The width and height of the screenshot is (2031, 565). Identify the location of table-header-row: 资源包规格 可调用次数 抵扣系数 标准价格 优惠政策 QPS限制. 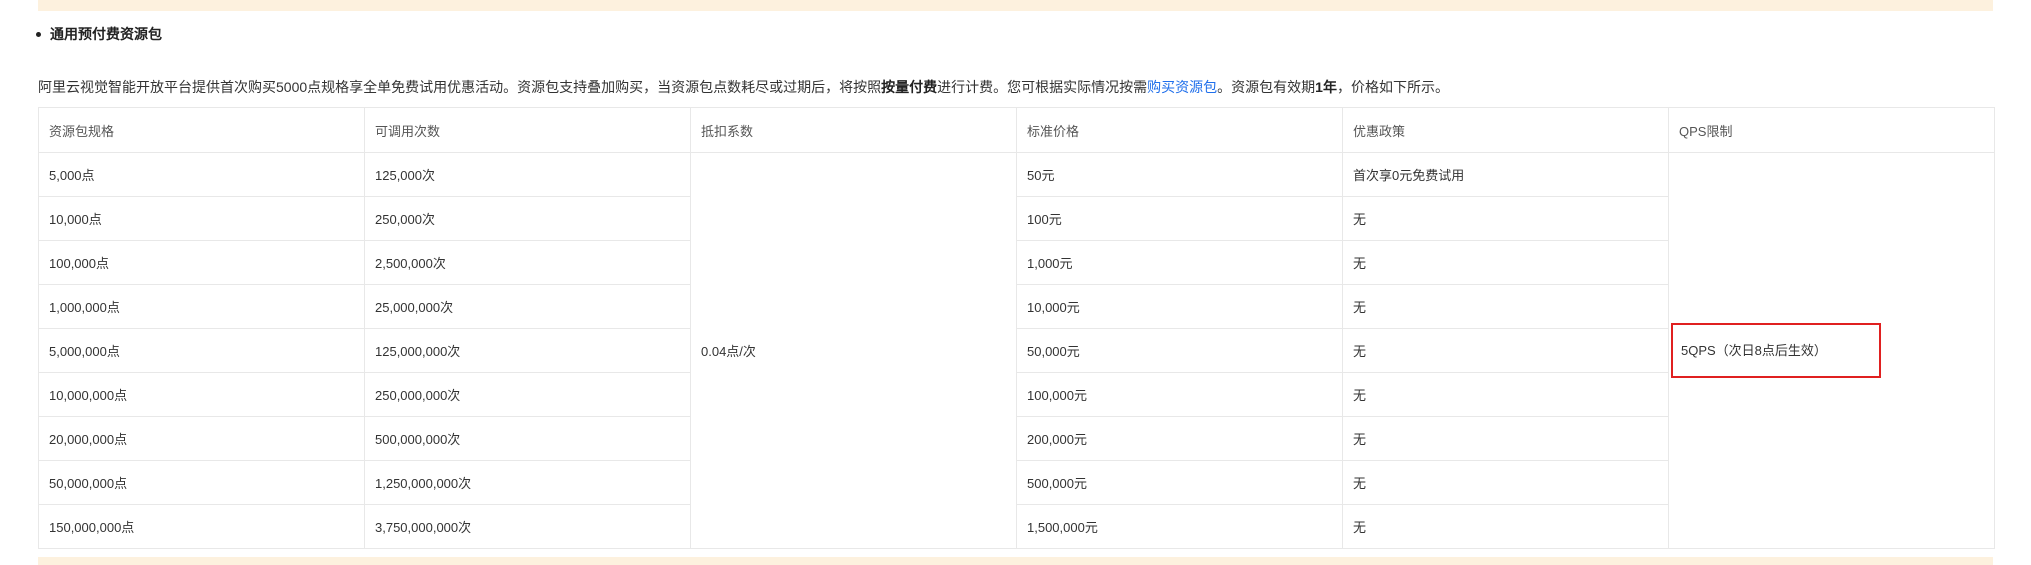
(1016, 130).